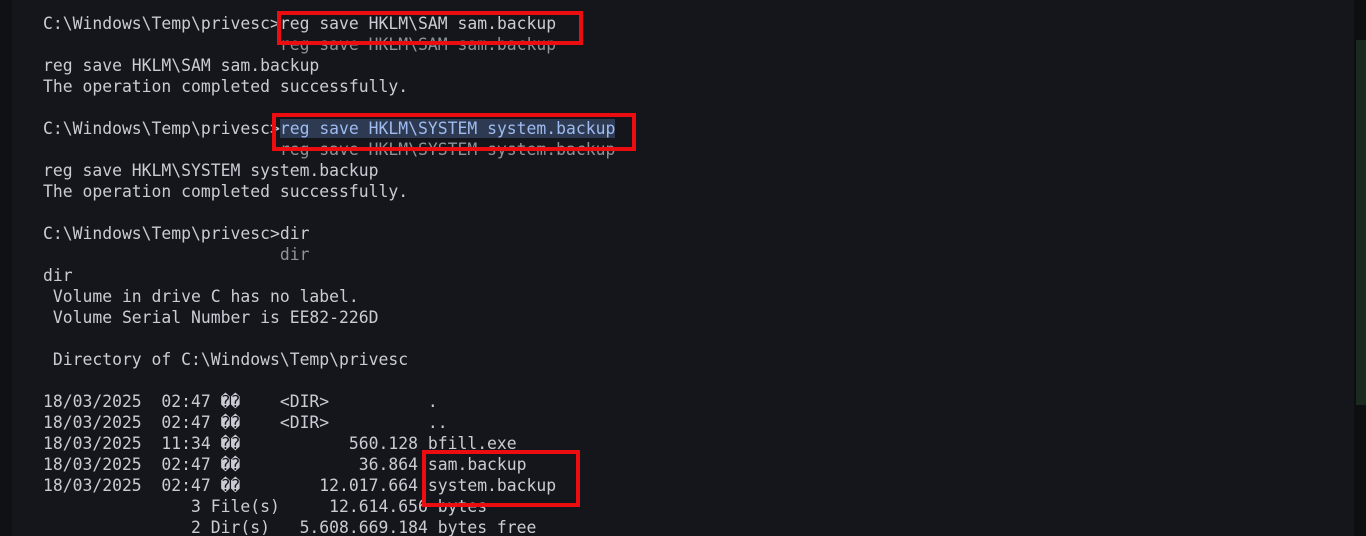  Describe the element at coordinates (176, 233) in the screenshot. I see `command-line: C:\Windows\Temp\privesc>dir` at that location.